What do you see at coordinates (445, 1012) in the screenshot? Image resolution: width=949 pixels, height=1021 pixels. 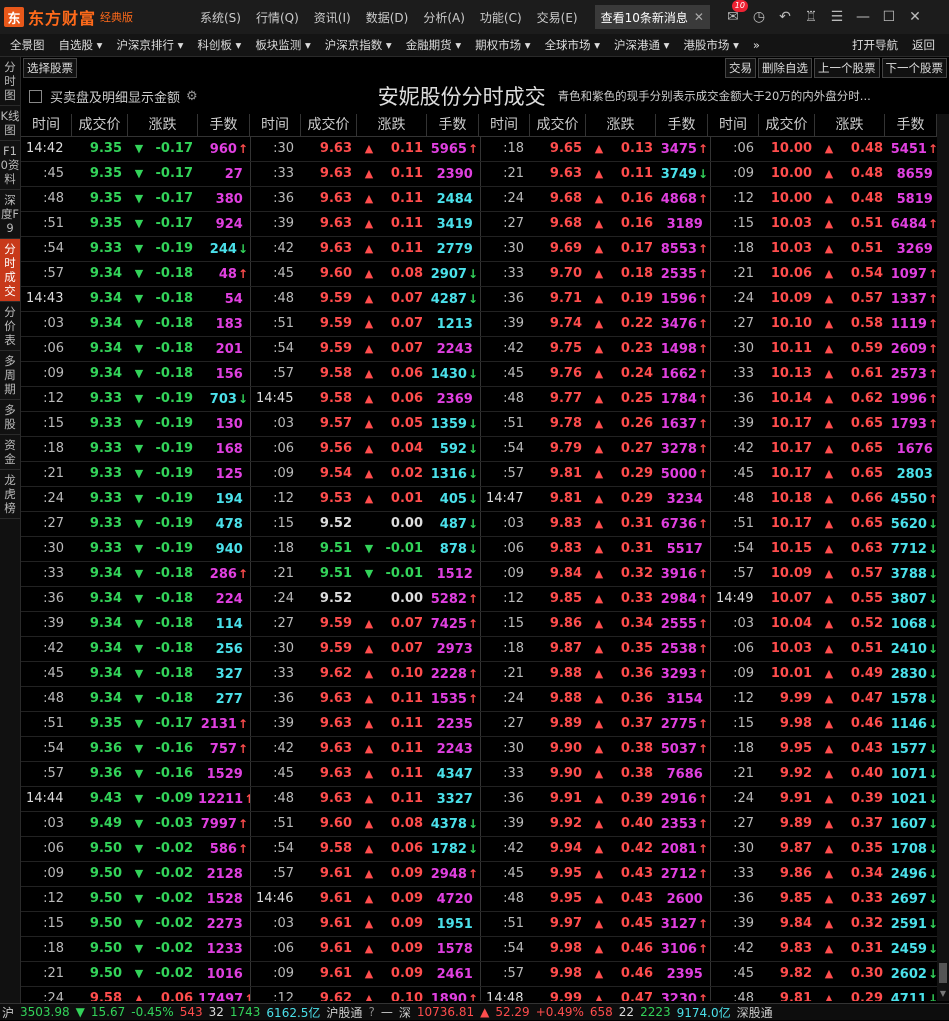 I see `sz-index: 10736.81` at bounding box center [445, 1012].